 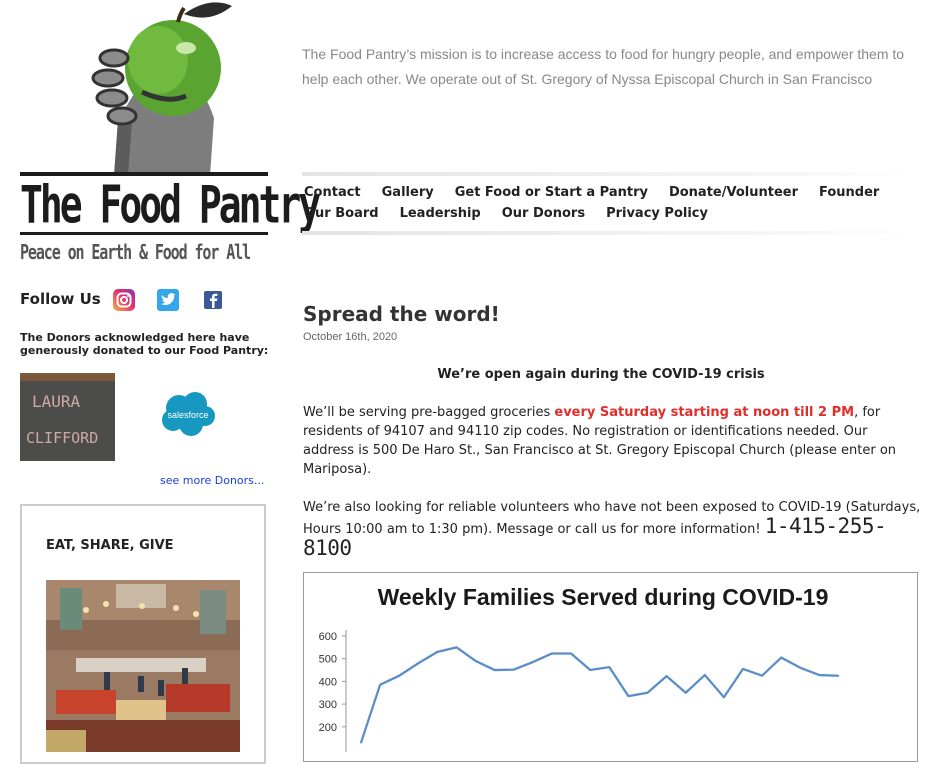 I want to click on nav-gallery: Gallery, so click(x=408, y=192).